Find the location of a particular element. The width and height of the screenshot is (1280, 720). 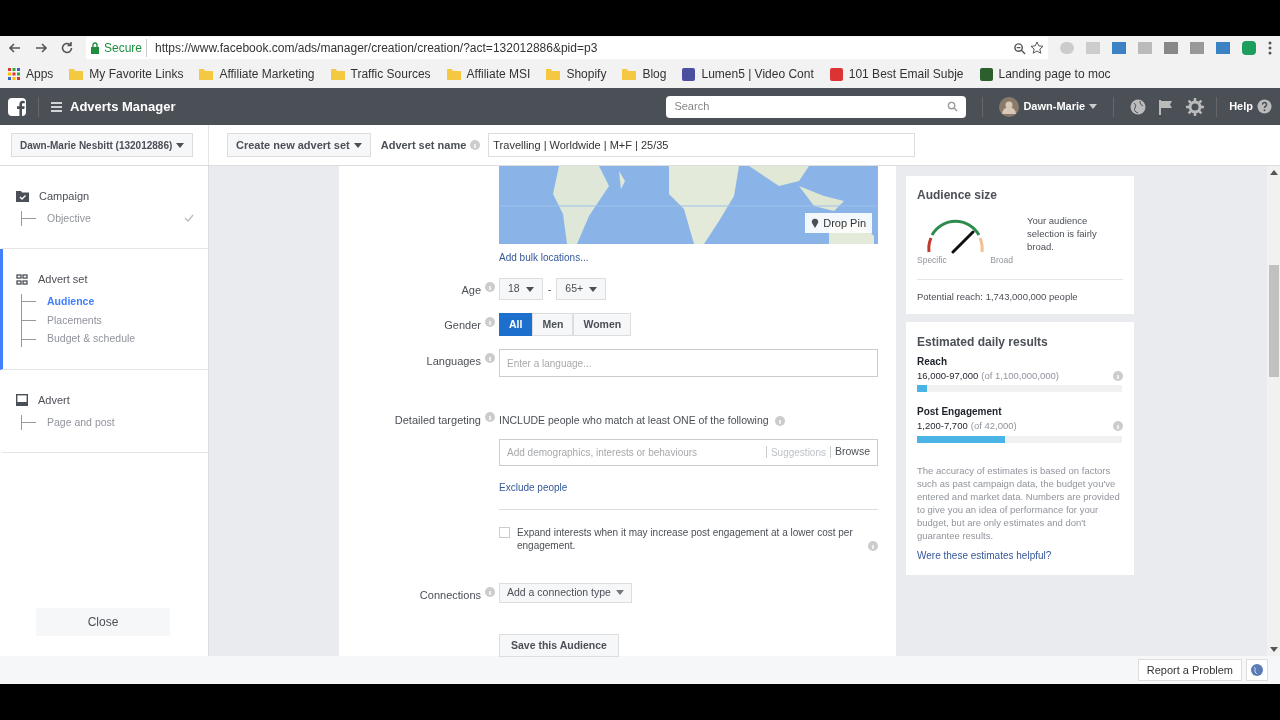

bookmark: Traffic Sources is located at coordinates (380, 74).